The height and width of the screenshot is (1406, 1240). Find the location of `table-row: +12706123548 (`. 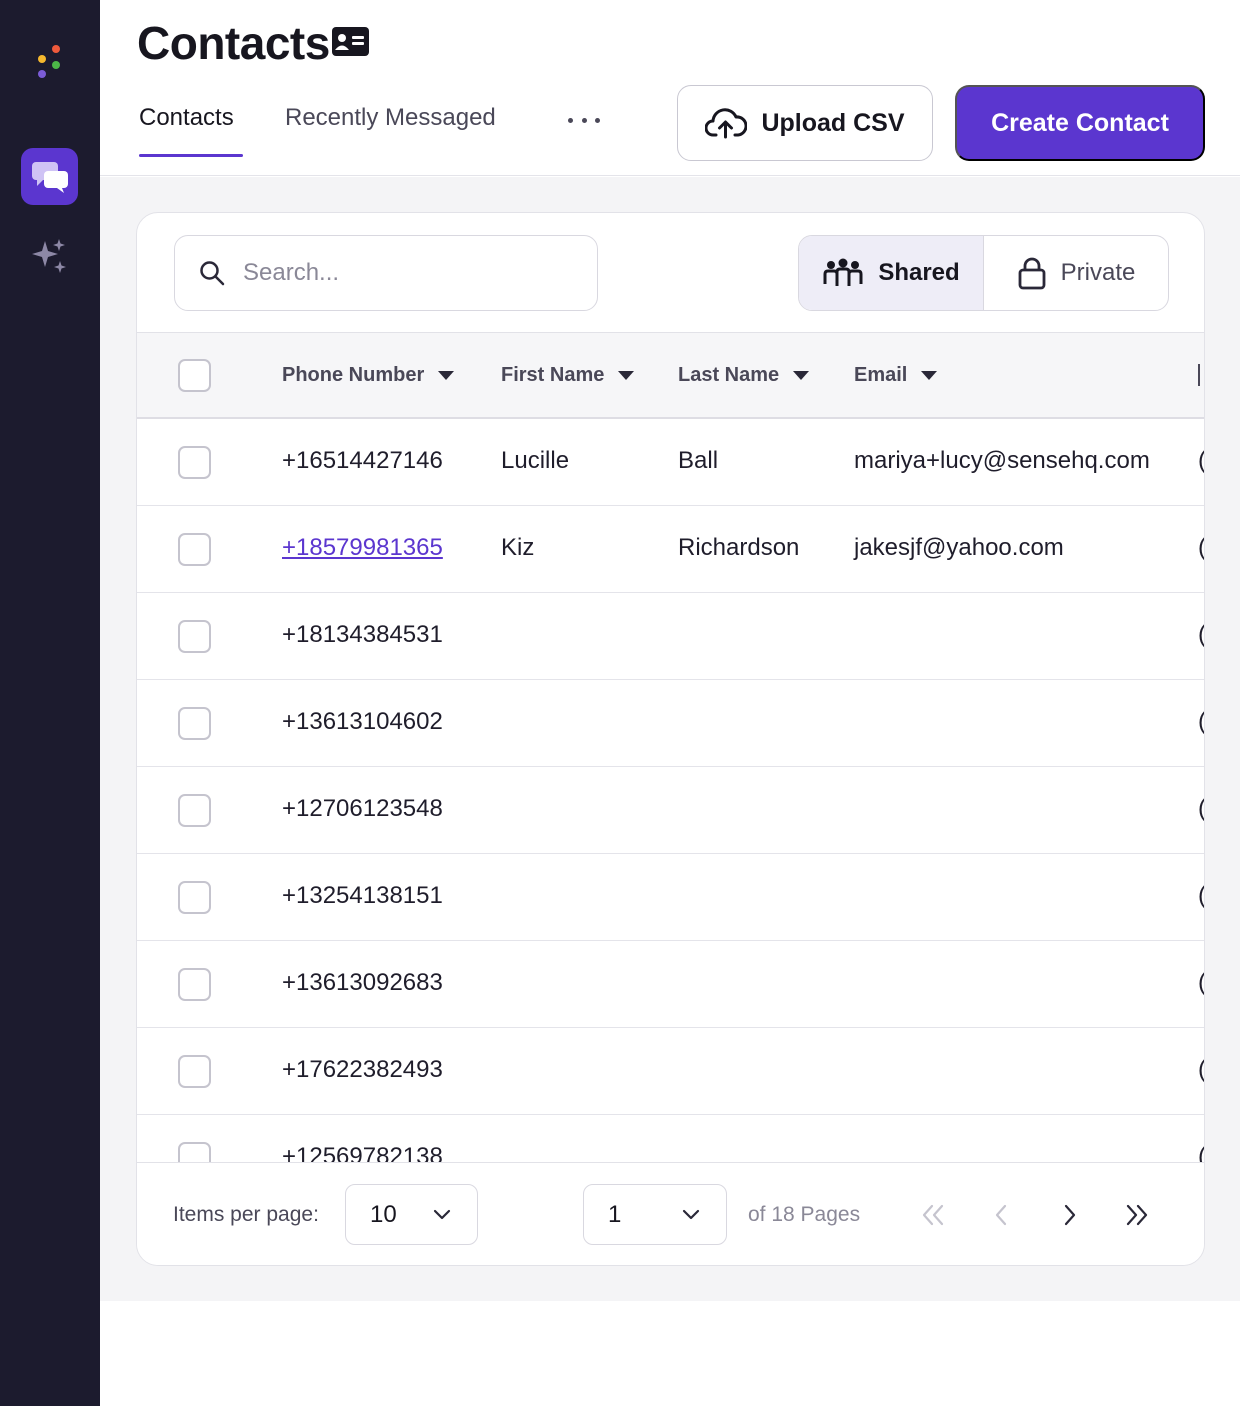

table-row: +12706123548 ( is located at coordinates (670, 810).